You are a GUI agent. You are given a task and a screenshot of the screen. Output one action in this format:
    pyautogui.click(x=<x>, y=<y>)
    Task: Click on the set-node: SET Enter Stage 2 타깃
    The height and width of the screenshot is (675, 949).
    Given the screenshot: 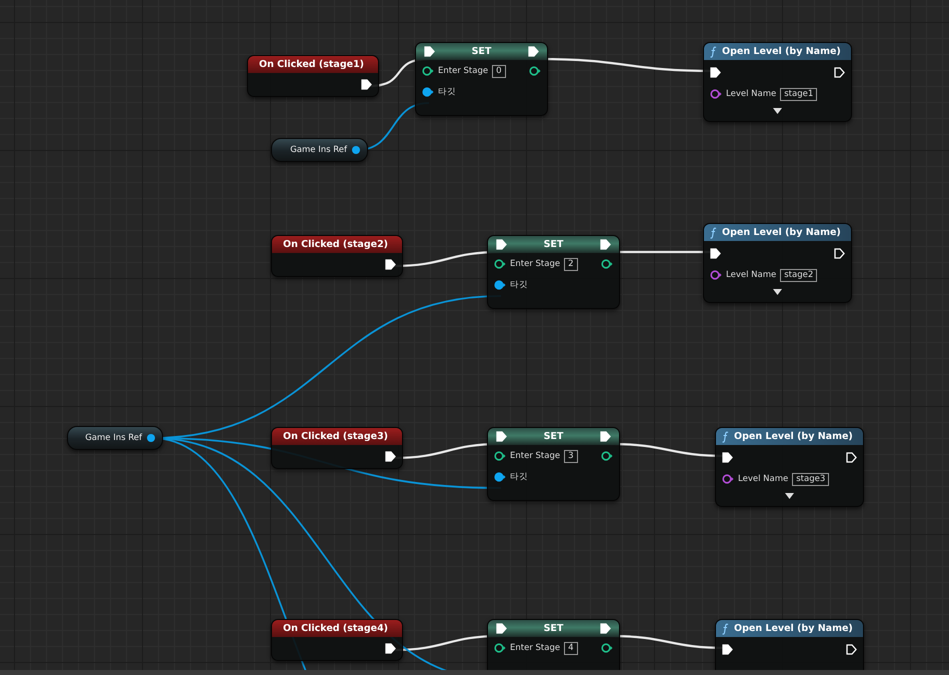 What is the action you would take?
    pyautogui.click(x=553, y=272)
    